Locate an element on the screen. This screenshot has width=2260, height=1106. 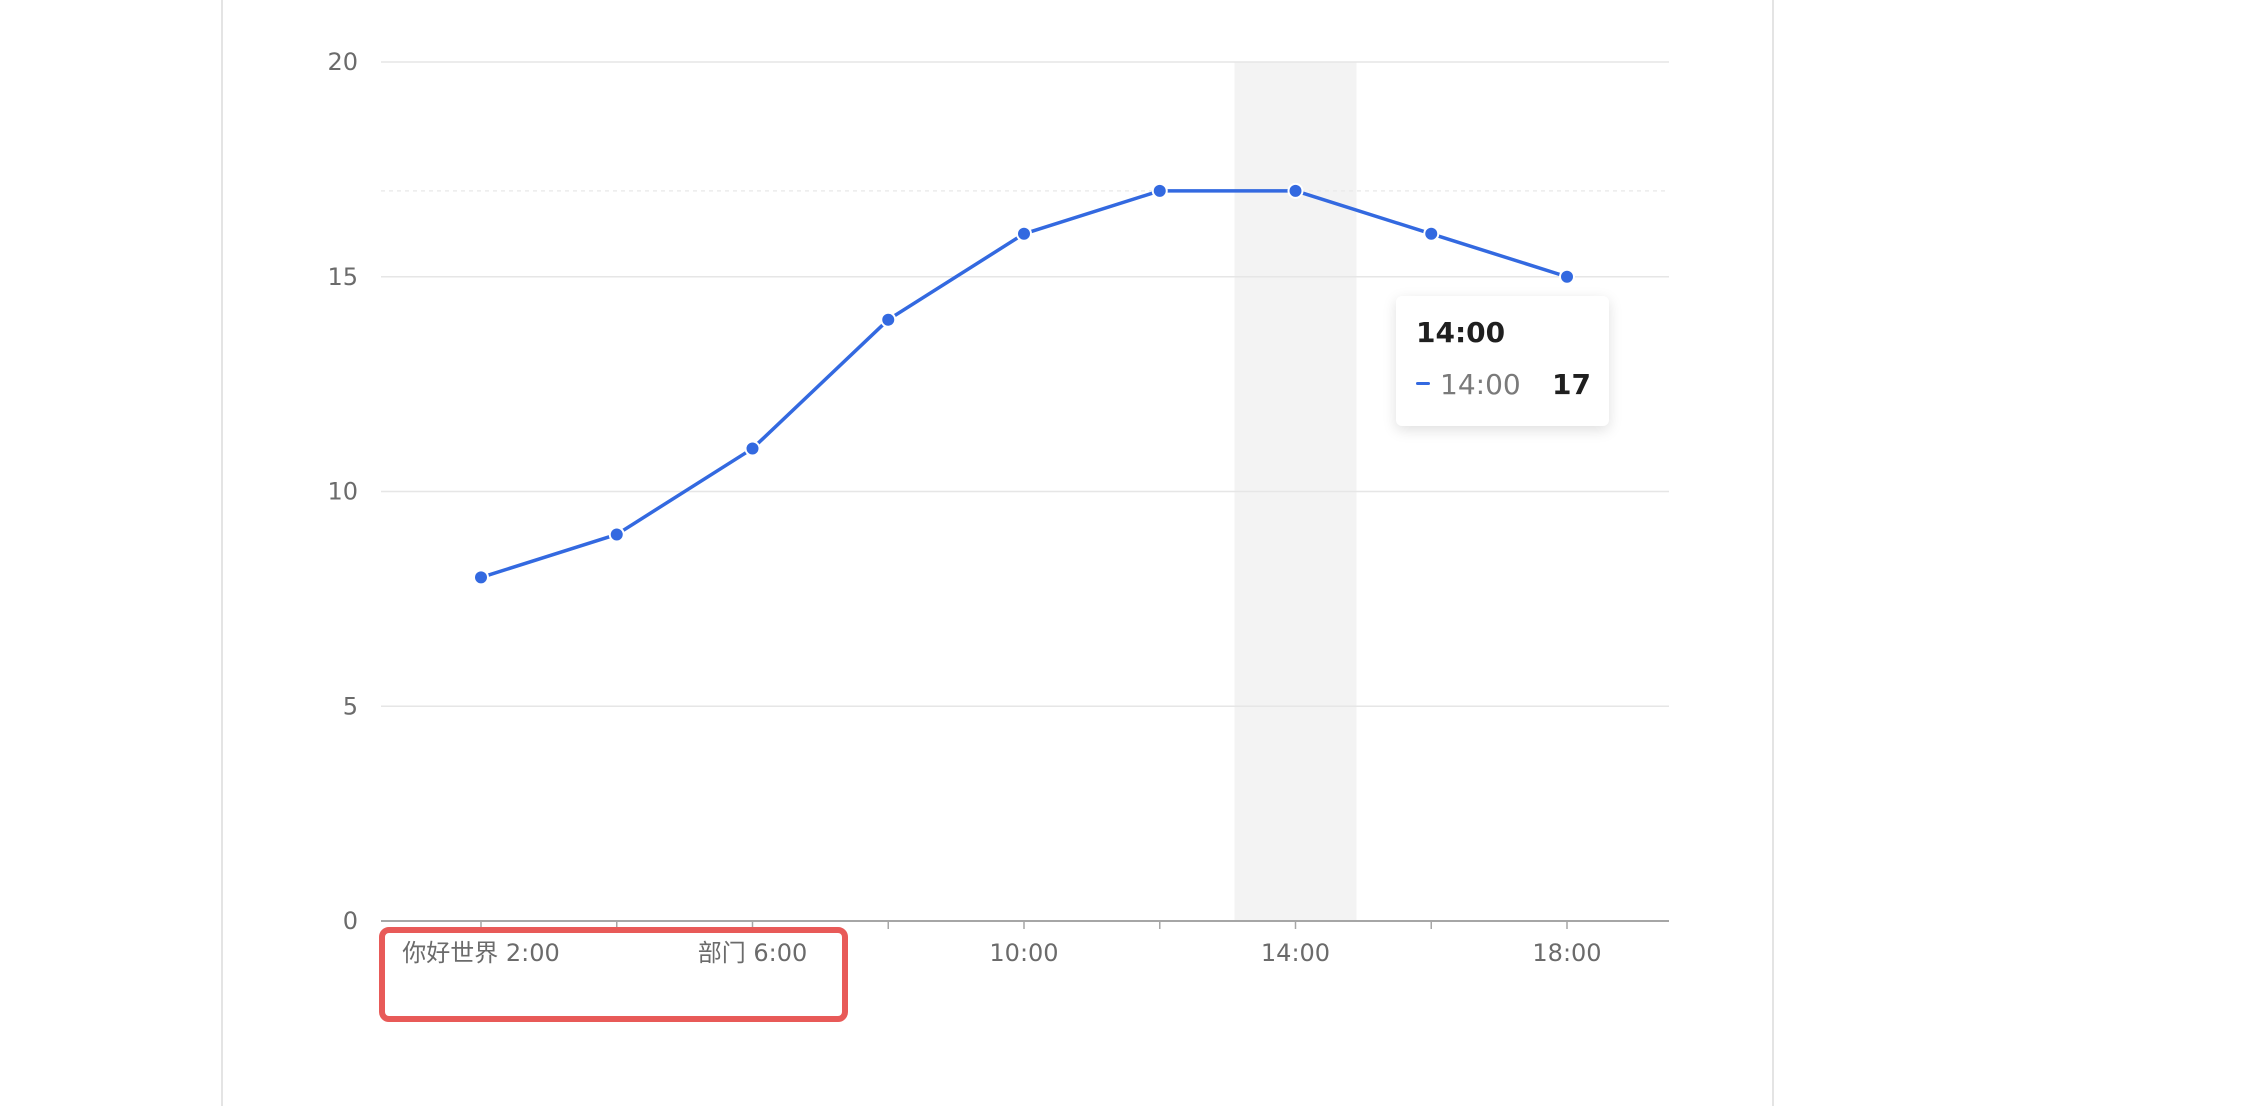
x-tick-label: 10:00 is located at coordinates (1023, 953).